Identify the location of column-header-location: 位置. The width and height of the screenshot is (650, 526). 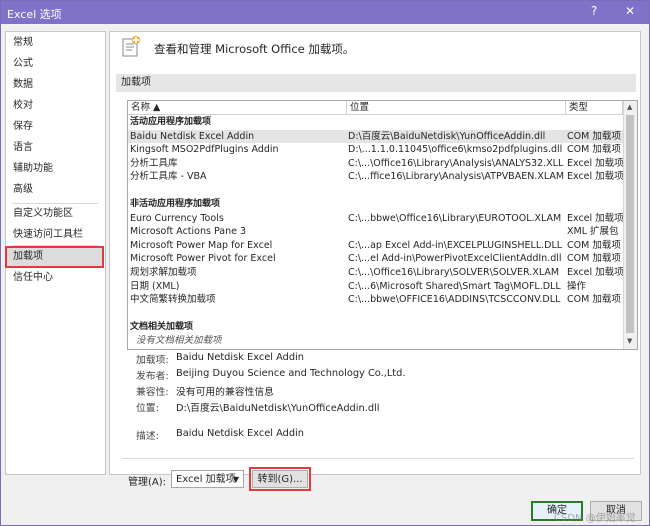
(456, 108).